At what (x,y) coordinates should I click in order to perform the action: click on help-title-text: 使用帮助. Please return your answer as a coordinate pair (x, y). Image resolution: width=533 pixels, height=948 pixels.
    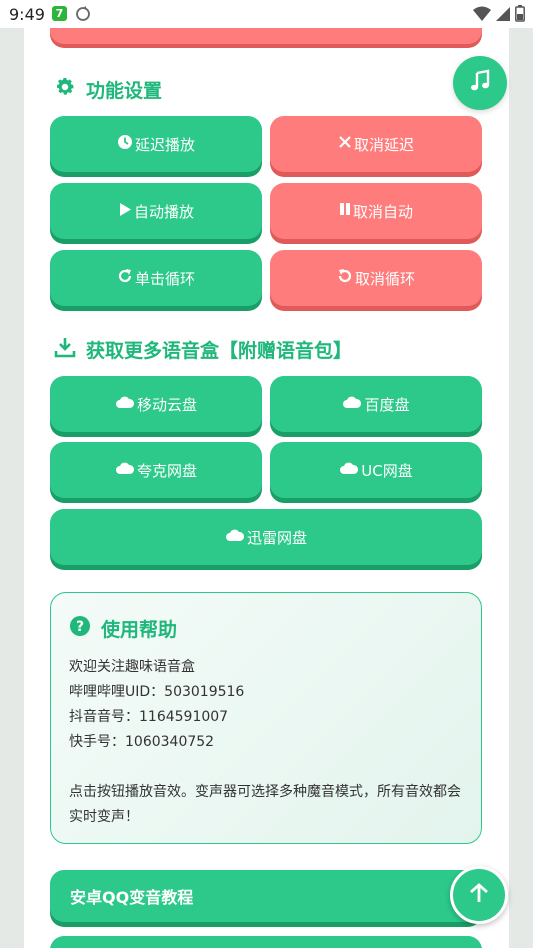
    Looking at the image, I should click on (139, 630).